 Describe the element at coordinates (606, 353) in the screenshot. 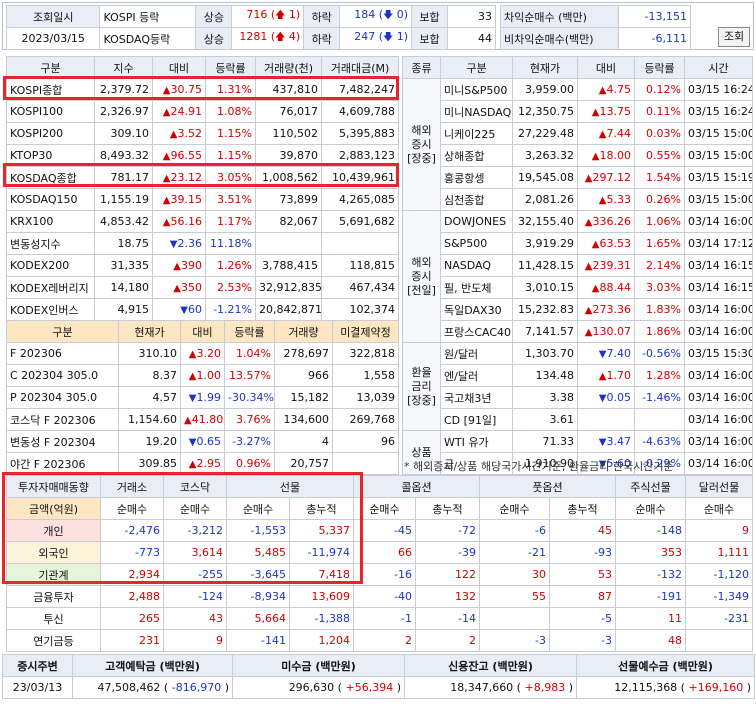

I see `change-cell: ▼7.40` at that location.